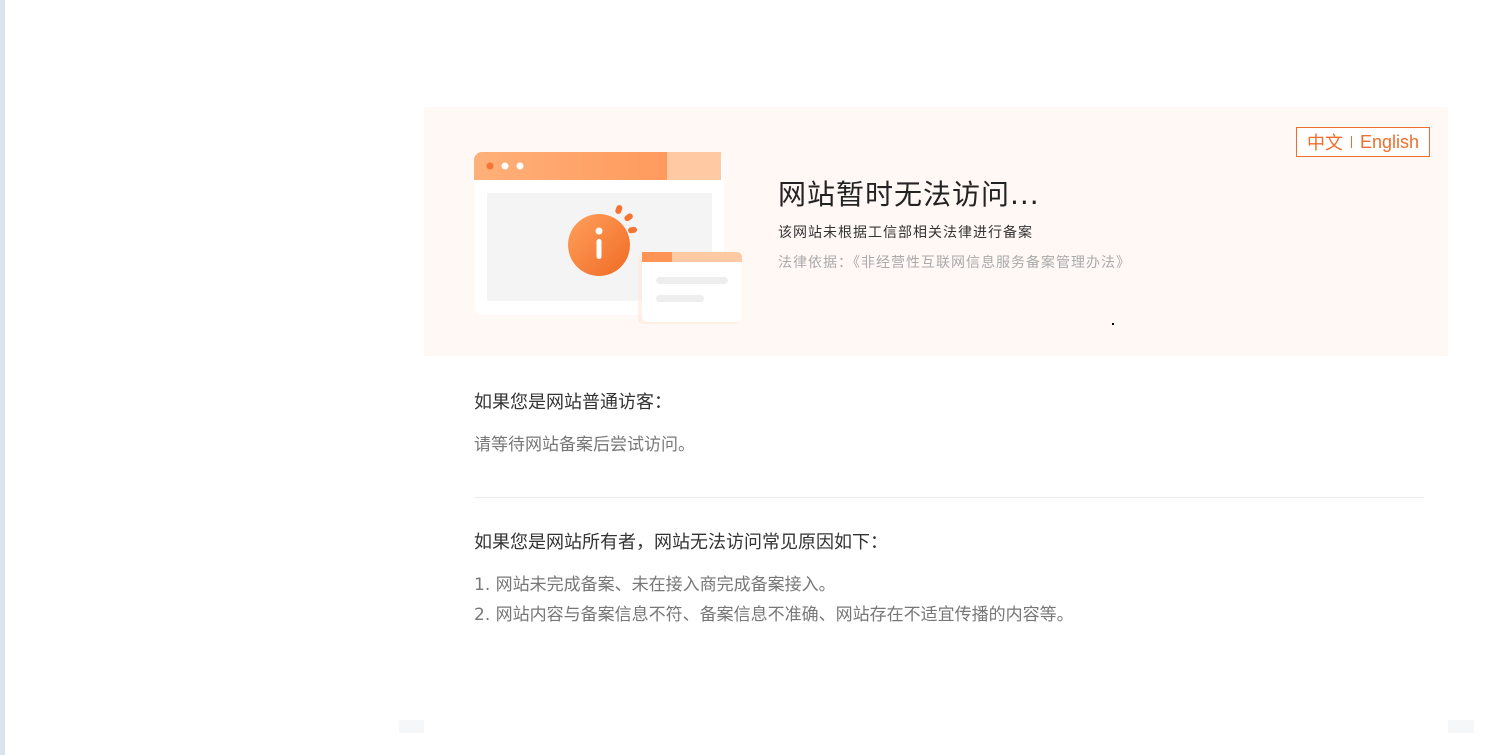  I want to click on visitor-body: 请等待网站备案后尝试访问。, so click(584, 445).